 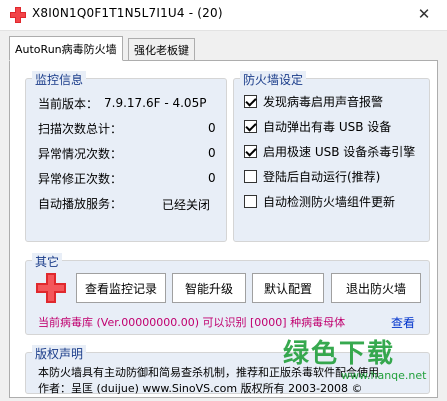 What do you see at coordinates (59, 79) in the screenshot?
I see `monitor-info-title: 监控信息` at bounding box center [59, 79].